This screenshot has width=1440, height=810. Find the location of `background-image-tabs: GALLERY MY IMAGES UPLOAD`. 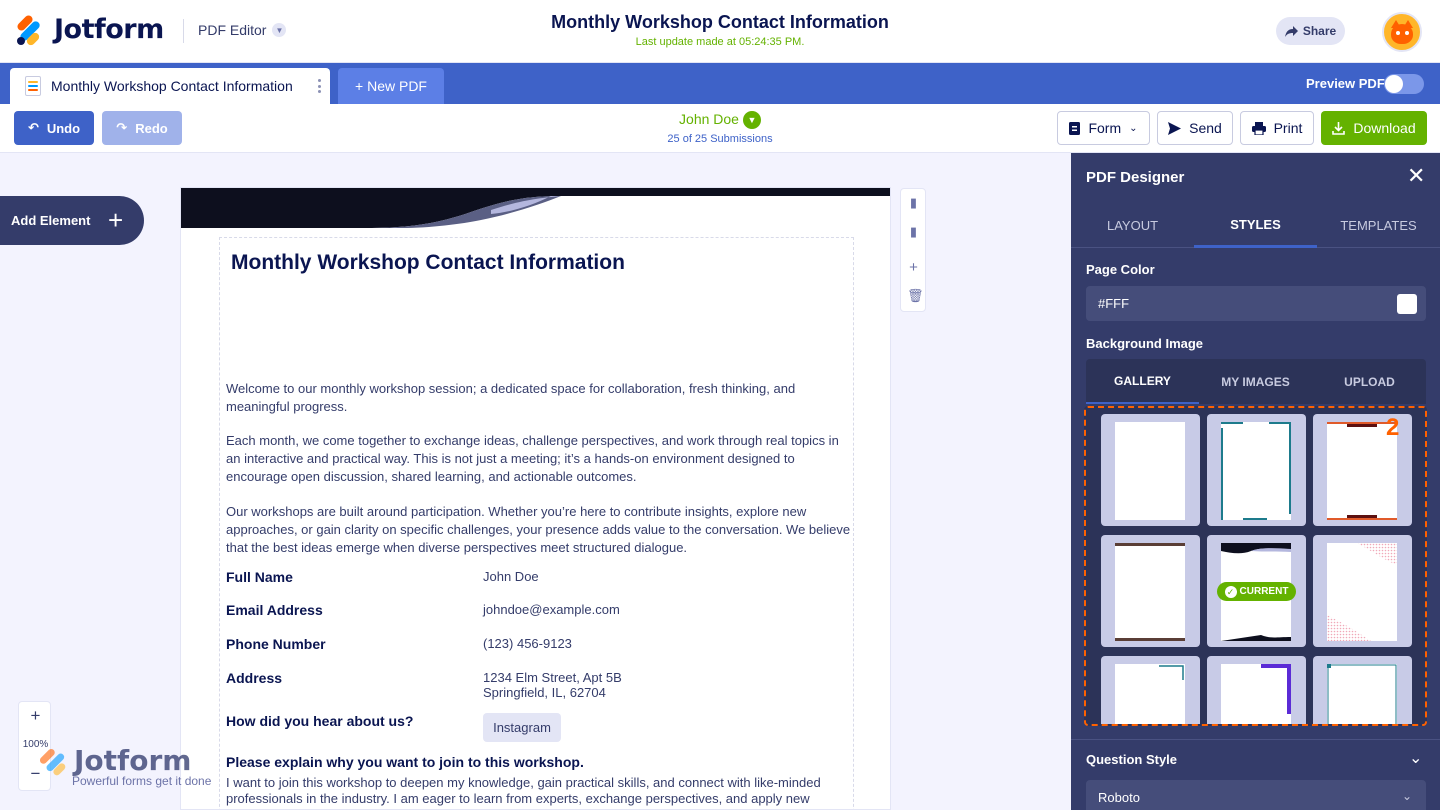

background-image-tabs: GALLERY MY IMAGES UPLOAD is located at coordinates (1256, 381).